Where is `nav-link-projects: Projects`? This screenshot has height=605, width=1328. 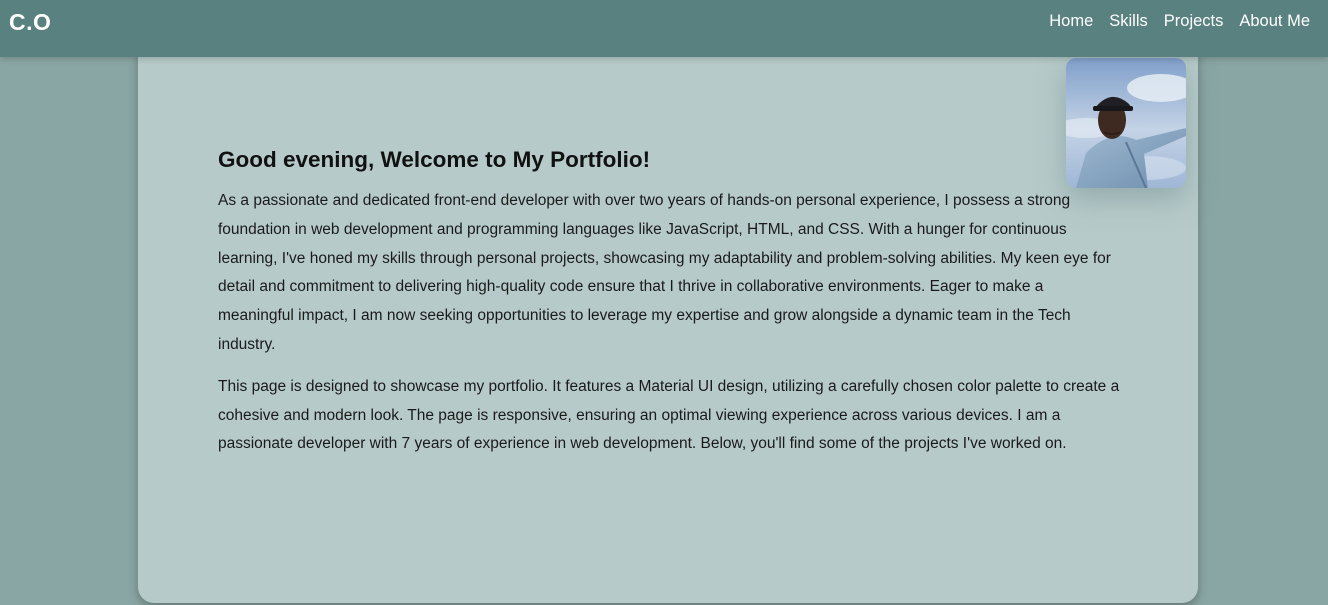 nav-link-projects: Projects is located at coordinates (1194, 21).